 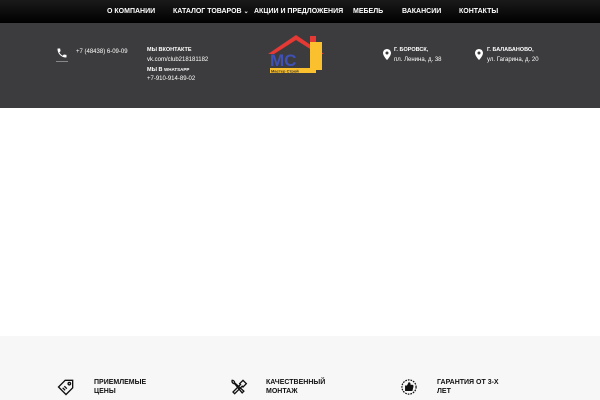 I want to click on vk-title: МЫ ВКОНТАКТЕ, so click(x=169, y=50).